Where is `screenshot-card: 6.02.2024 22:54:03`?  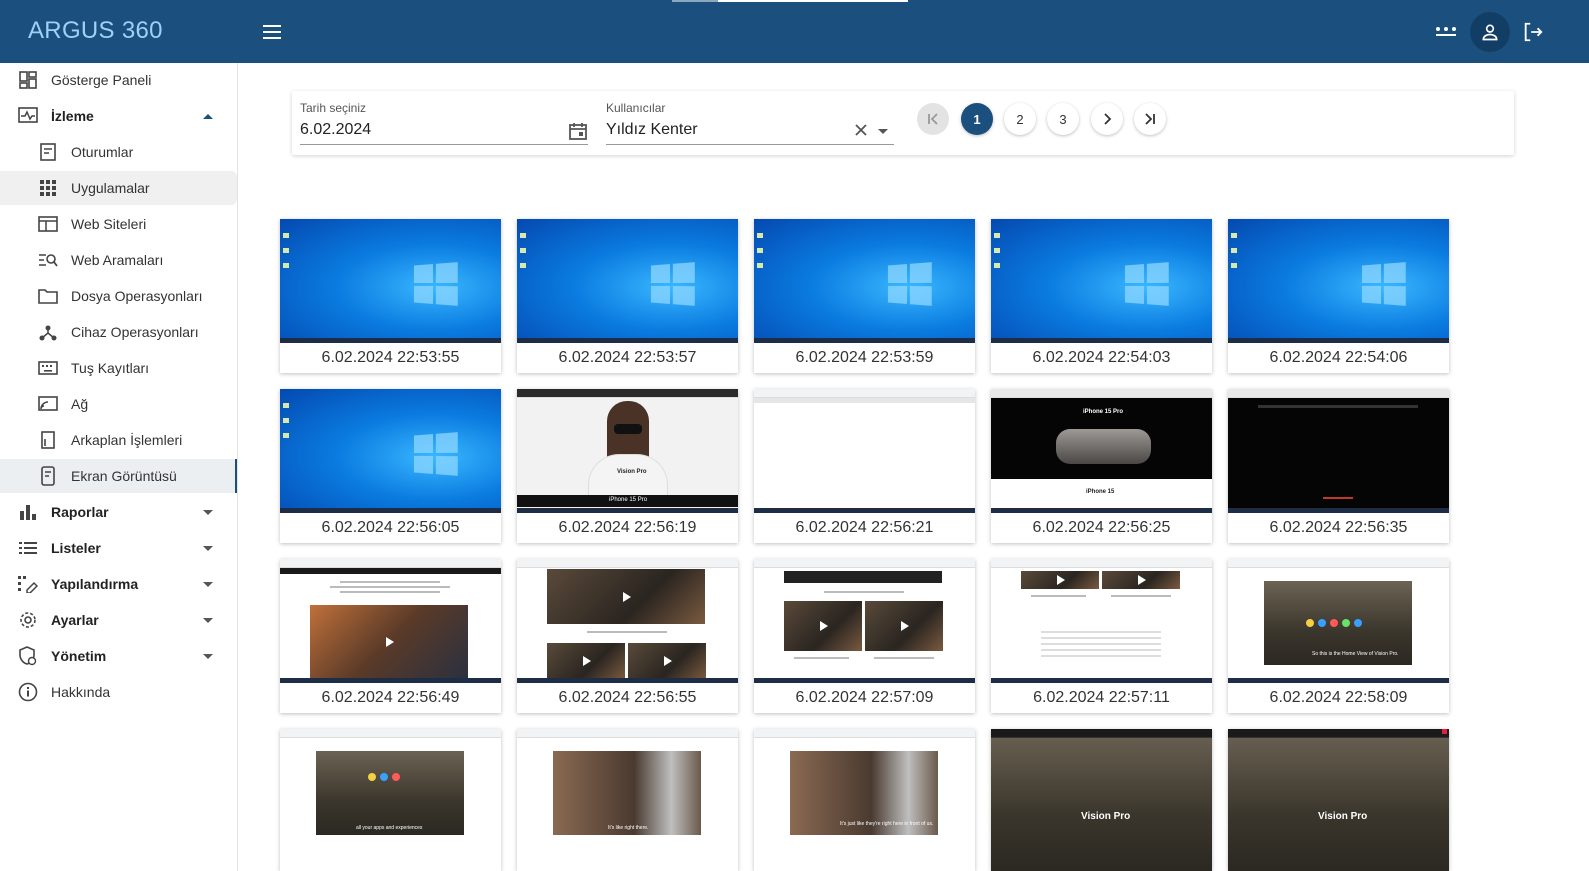 screenshot-card: 6.02.2024 22:54:03 is located at coordinates (1101, 296).